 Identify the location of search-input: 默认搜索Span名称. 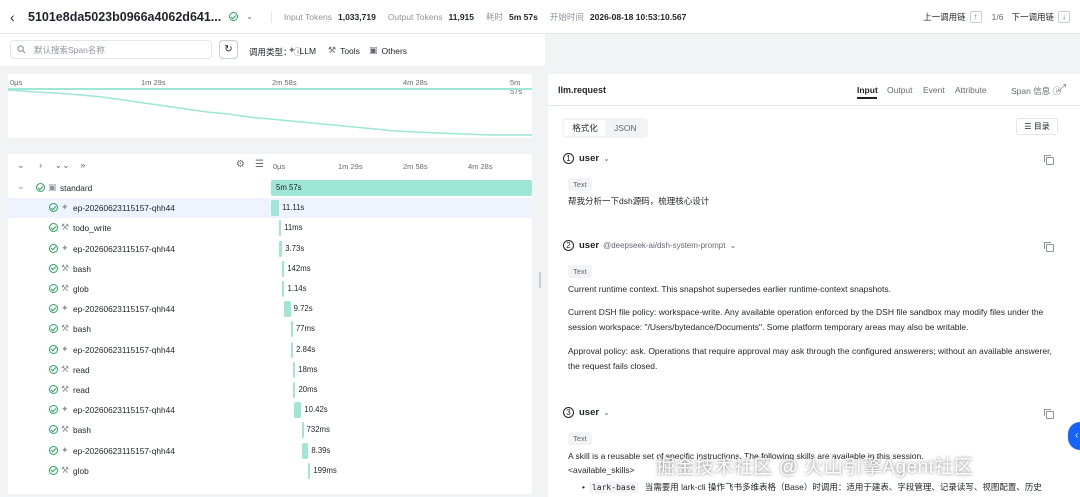
(111, 49).